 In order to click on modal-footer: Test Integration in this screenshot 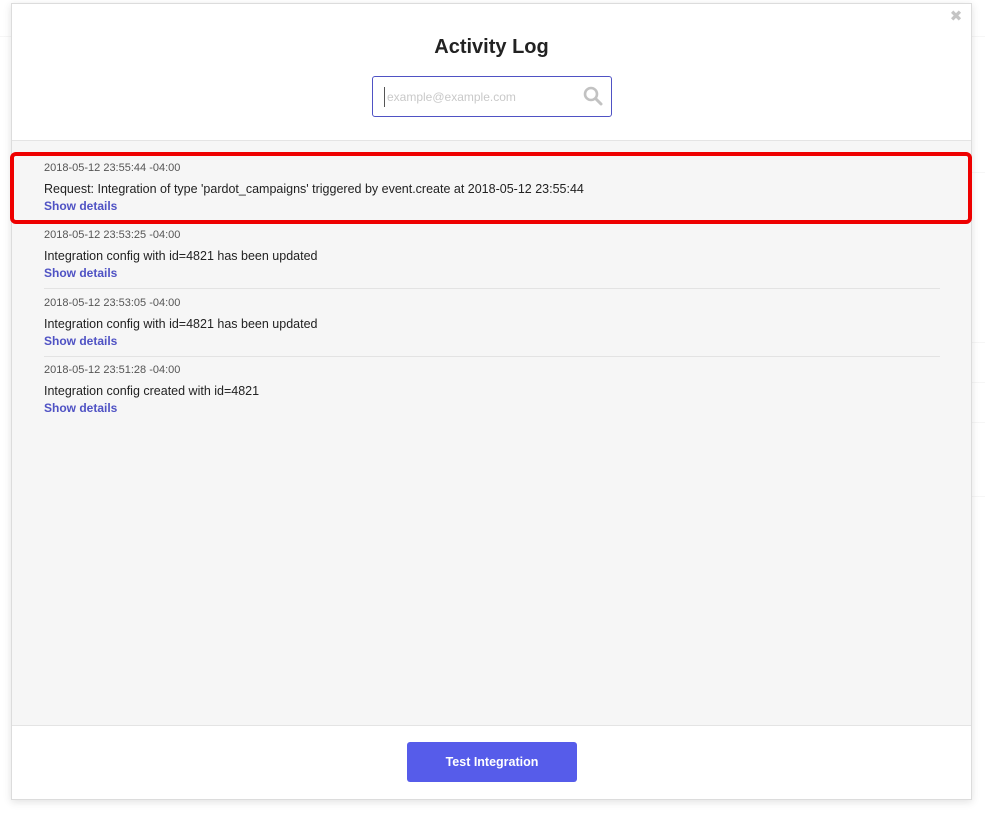, I will do `click(491, 762)`.